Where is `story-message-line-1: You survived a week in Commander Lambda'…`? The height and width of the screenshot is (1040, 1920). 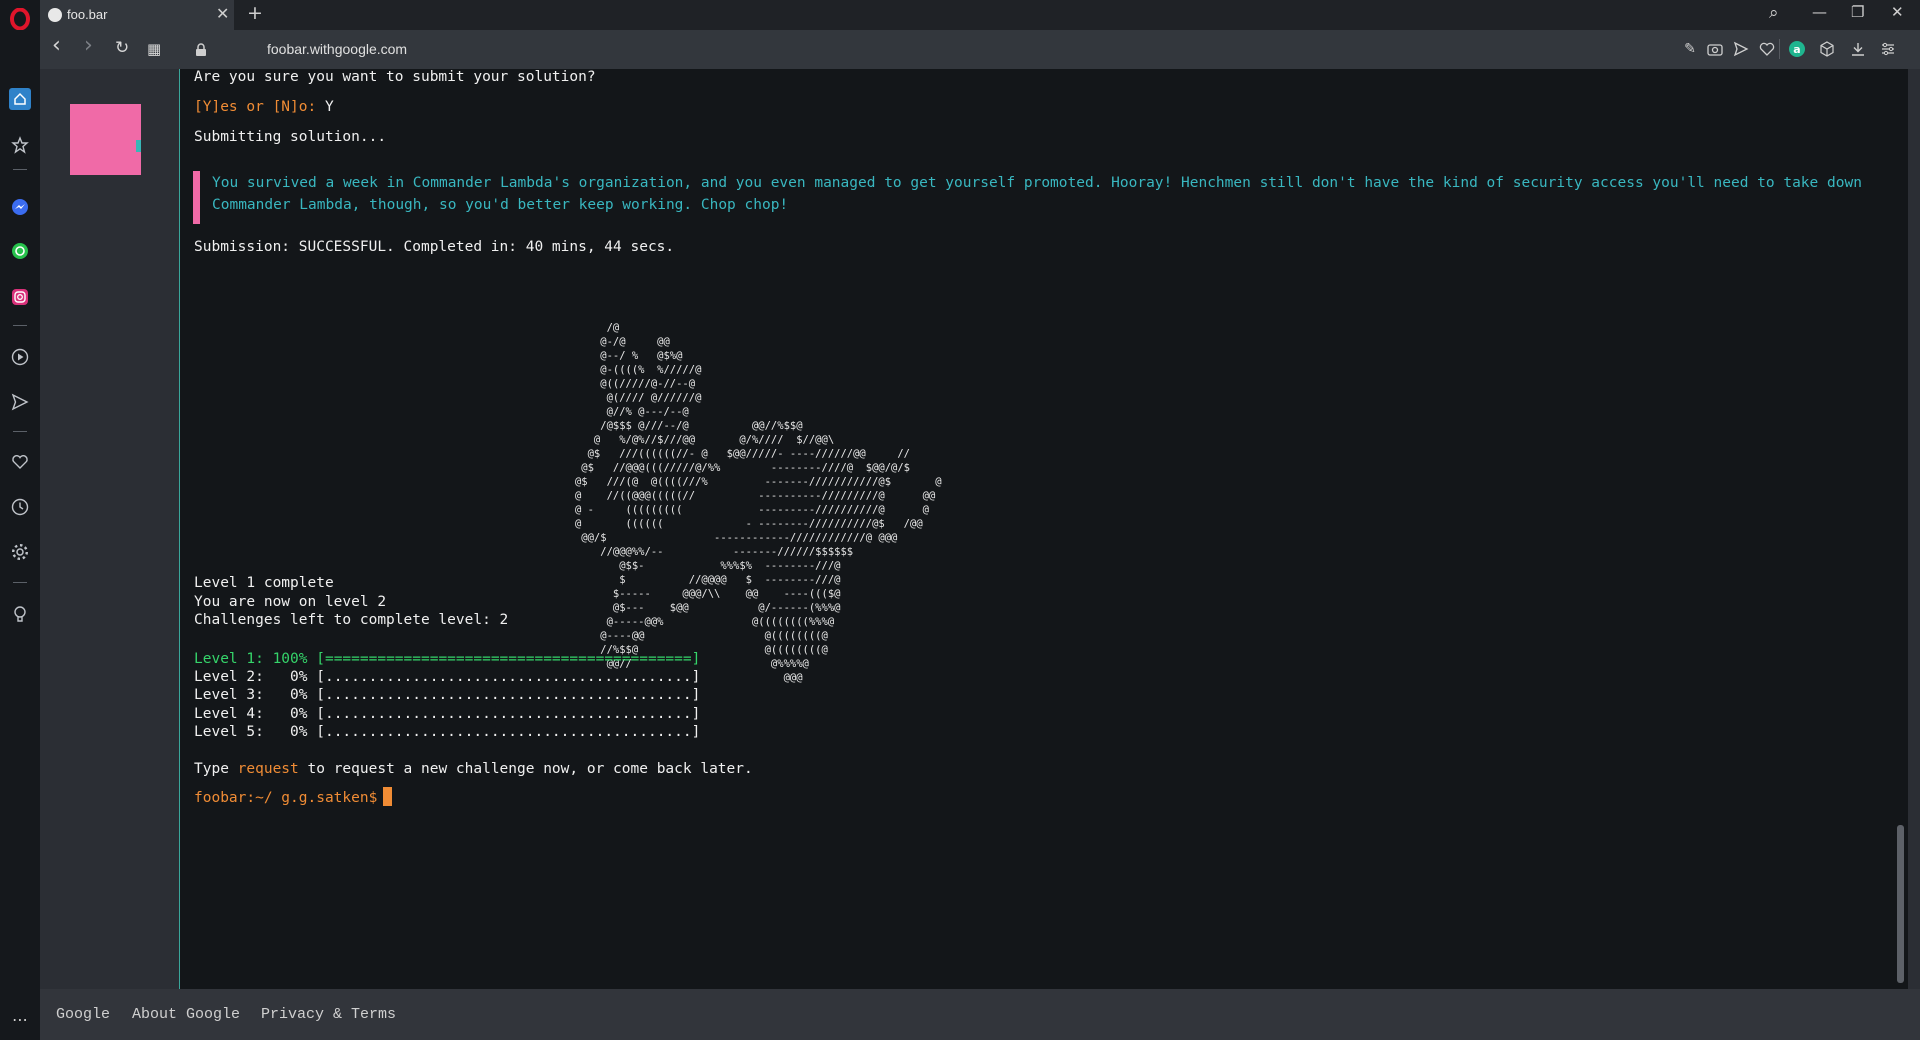
story-message-line-1: You survived a week in Commander Lambda'… is located at coordinates (1037, 183).